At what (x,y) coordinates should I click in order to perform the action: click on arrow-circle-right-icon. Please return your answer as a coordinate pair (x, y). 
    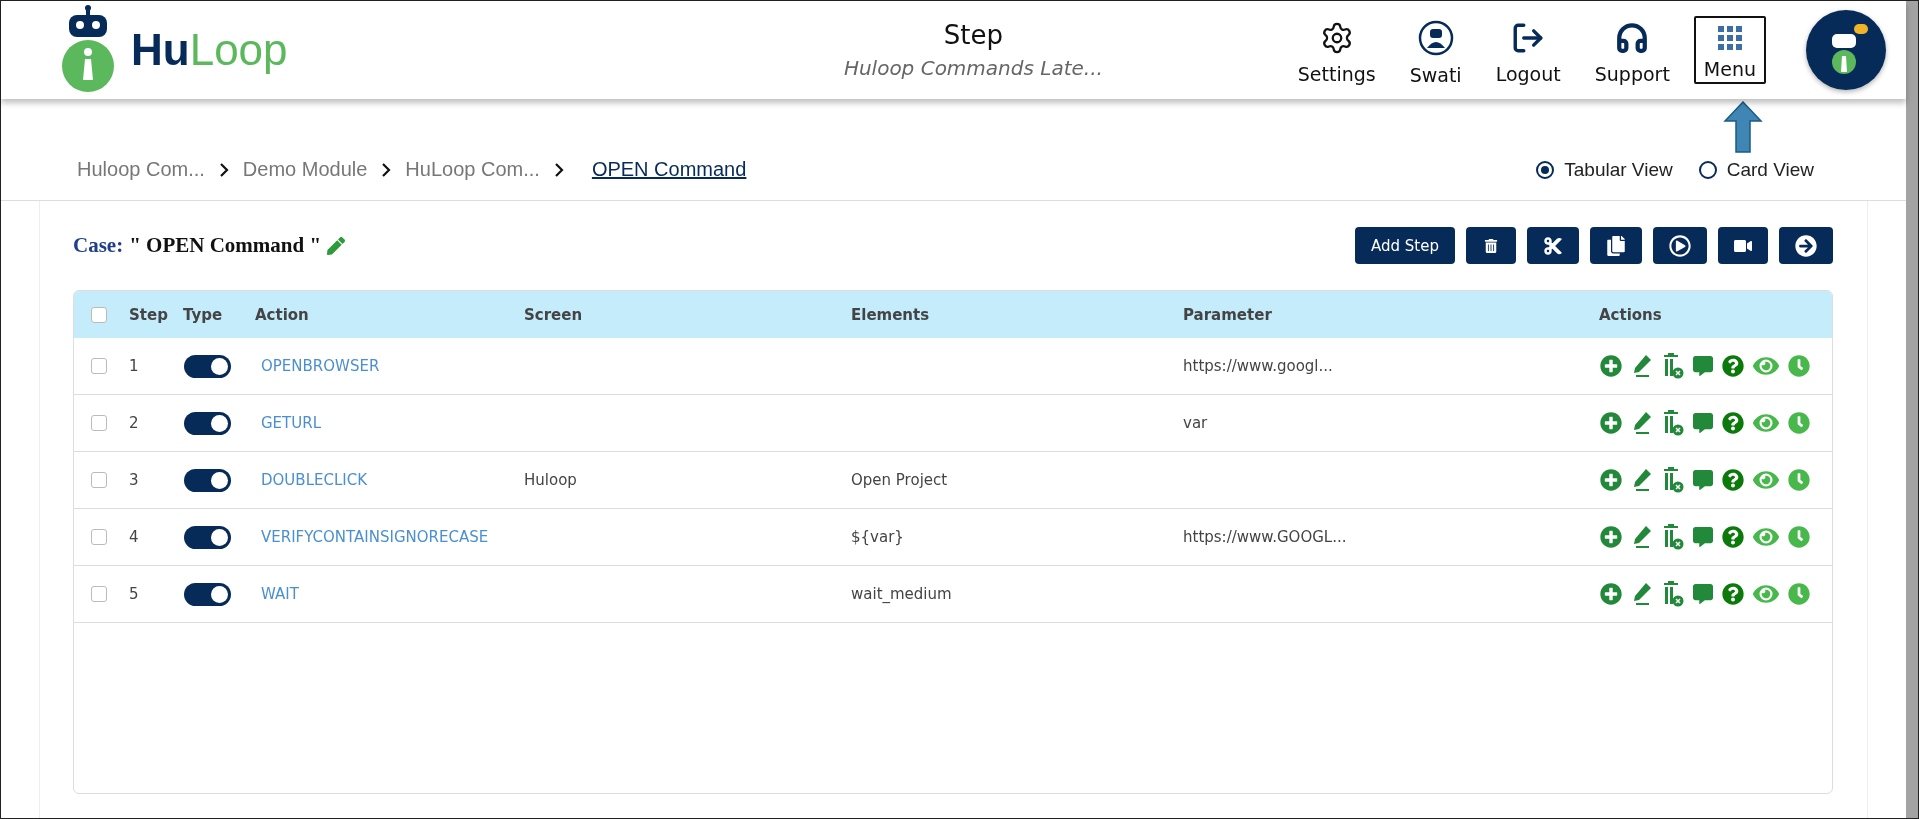
    Looking at the image, I should click on (1806, 245).